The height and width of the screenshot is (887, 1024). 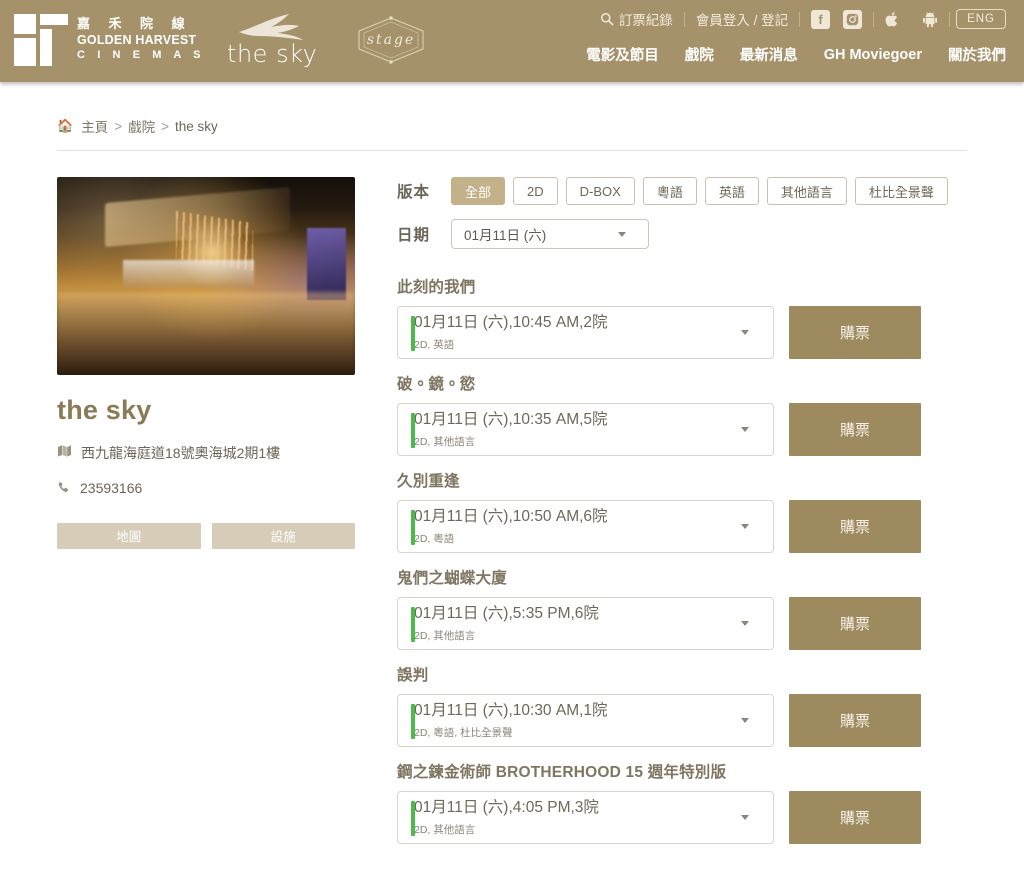 I want to click on breadcrumb-item-current: the sky, so click(x=196, y=126).